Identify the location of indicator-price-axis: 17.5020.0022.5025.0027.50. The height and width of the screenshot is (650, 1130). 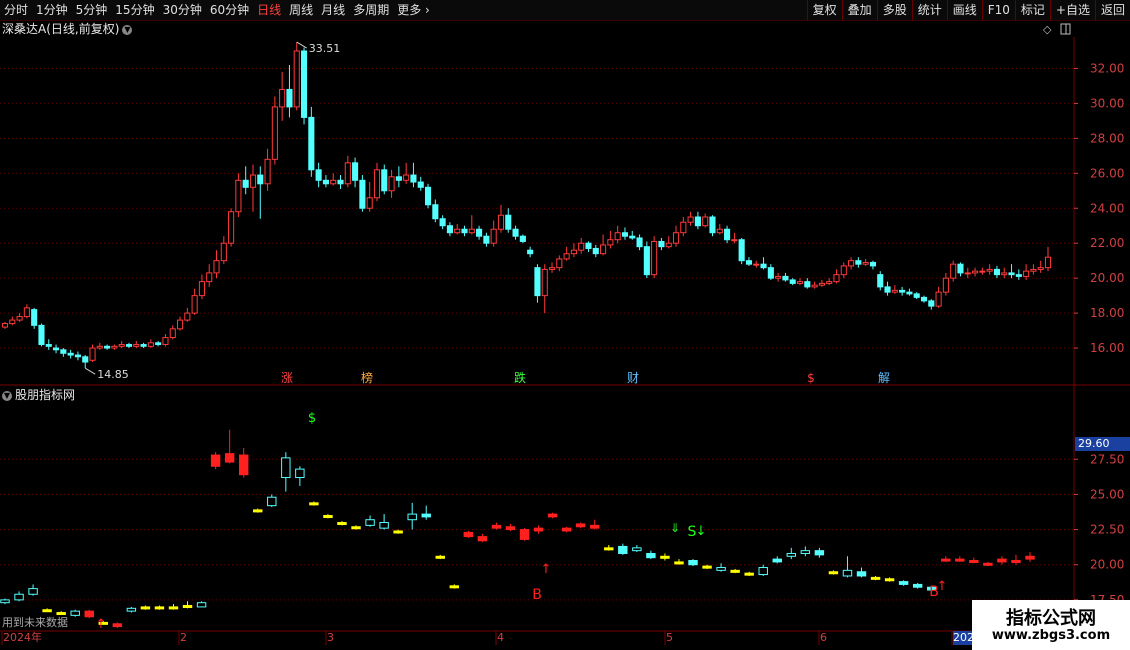
(1099, 529).